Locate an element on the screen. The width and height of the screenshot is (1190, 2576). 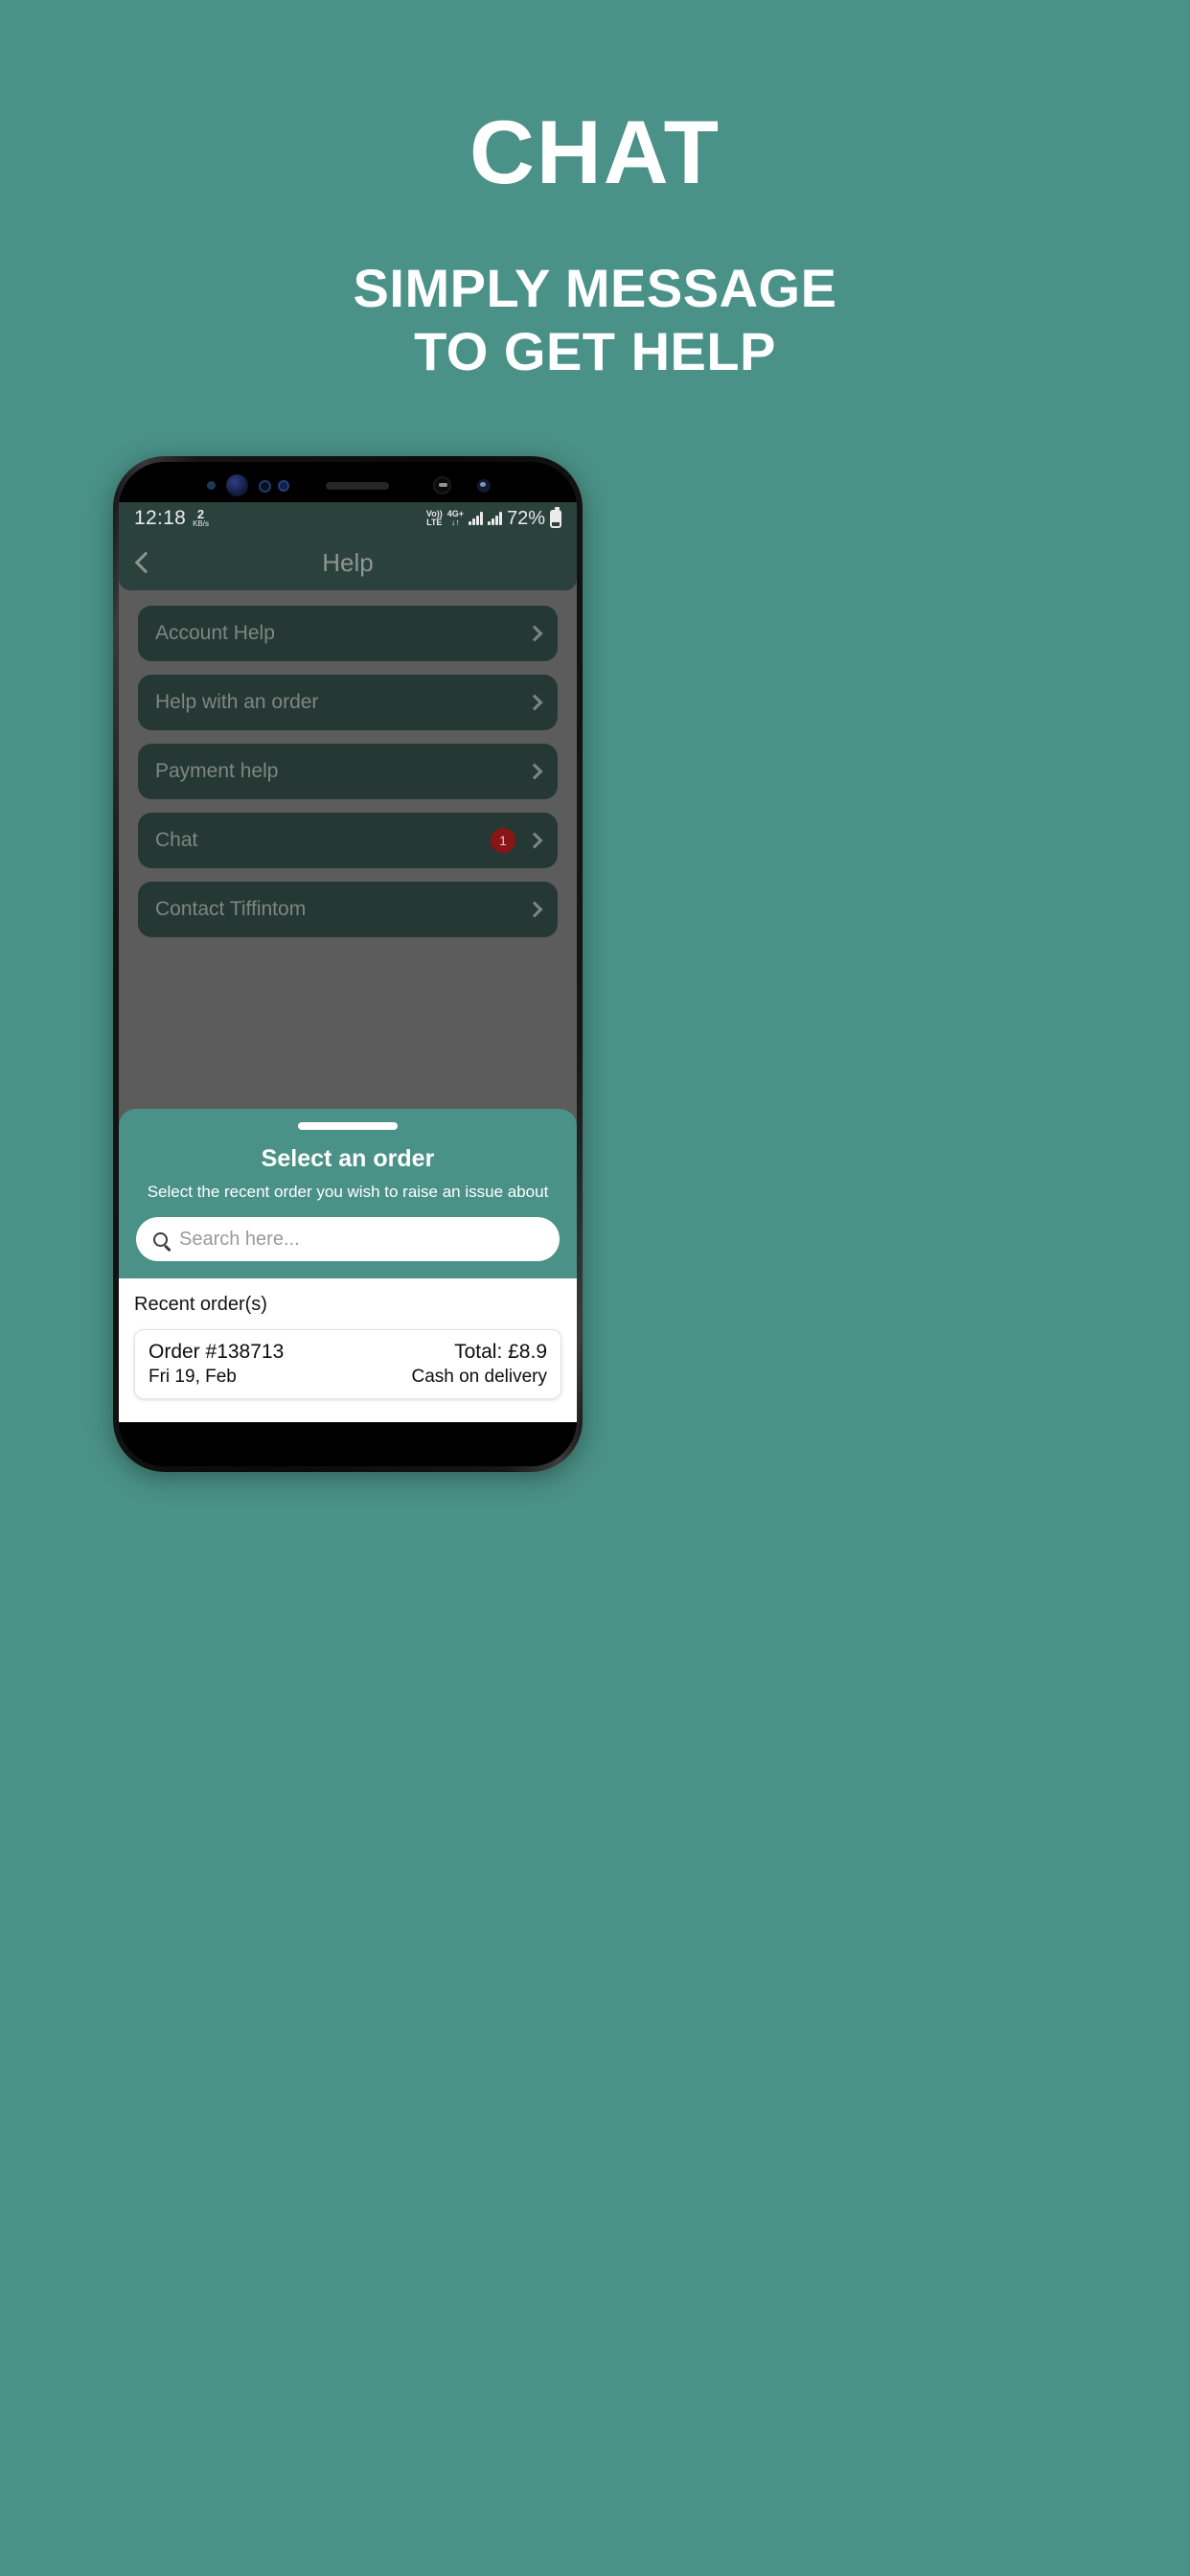
navigation-bar: Help is located at coordinates (348, 562).